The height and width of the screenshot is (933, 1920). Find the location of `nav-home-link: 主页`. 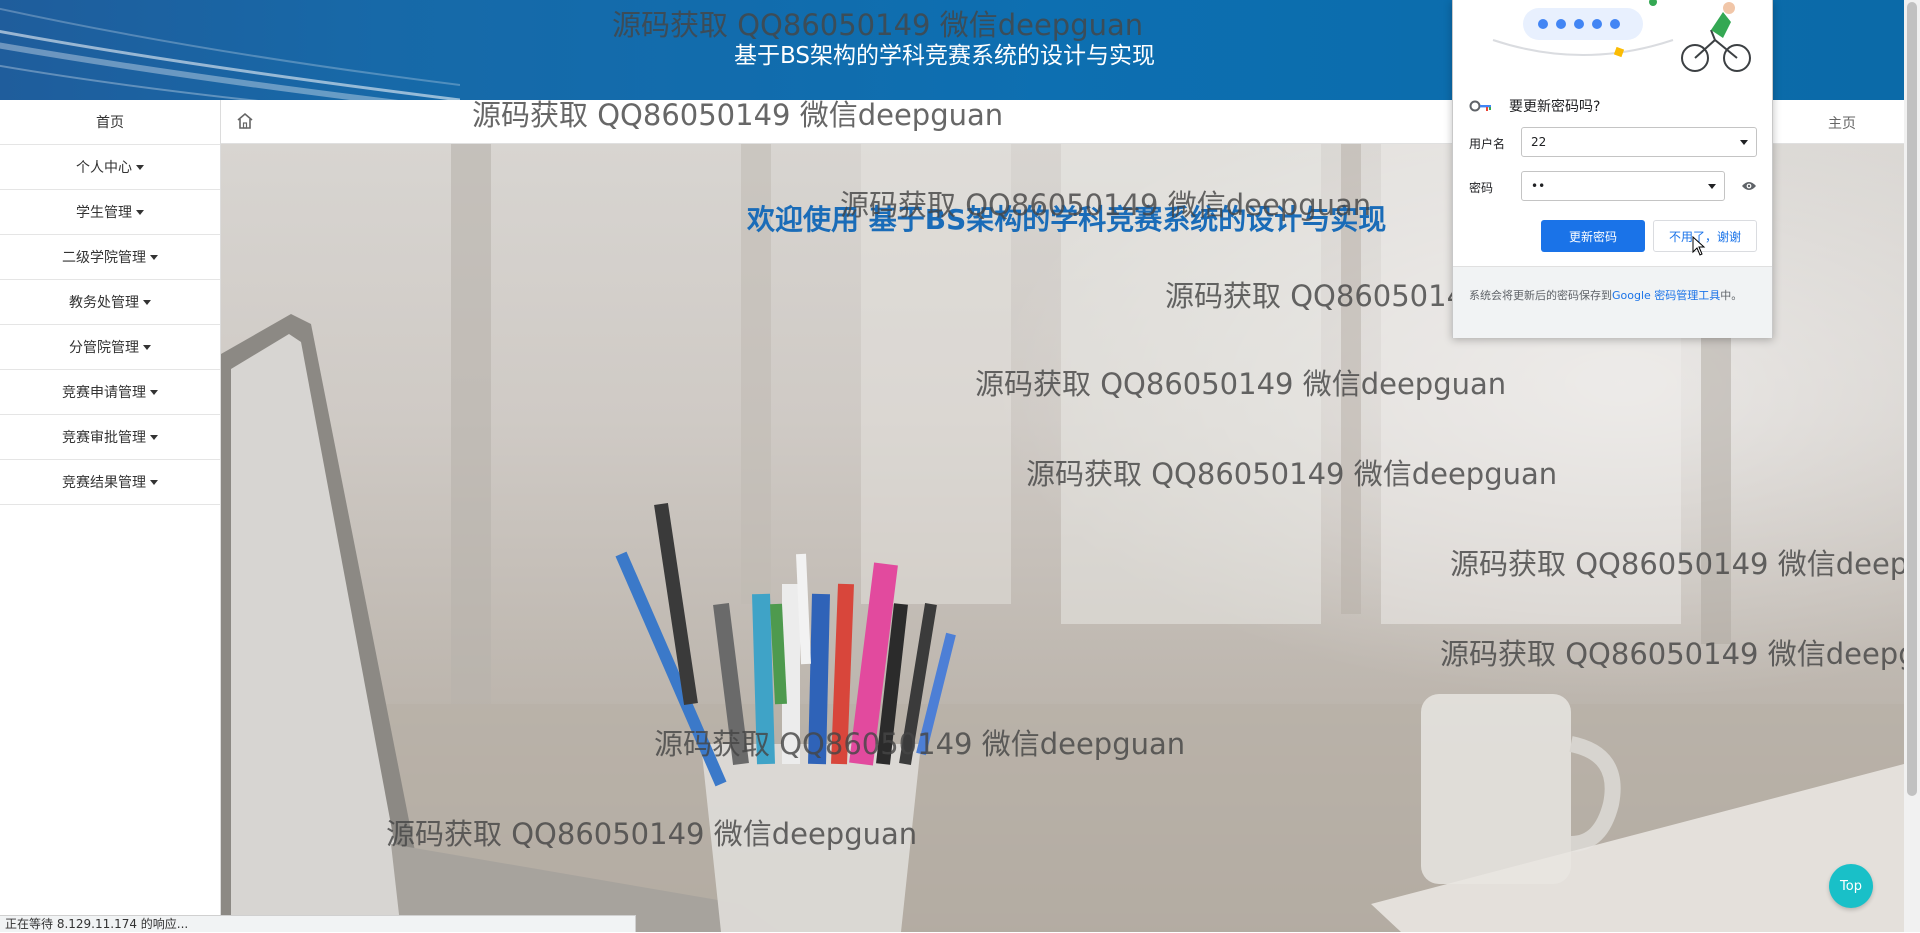

nav-home-link: 主页 is located at coordinates (1842, 123).